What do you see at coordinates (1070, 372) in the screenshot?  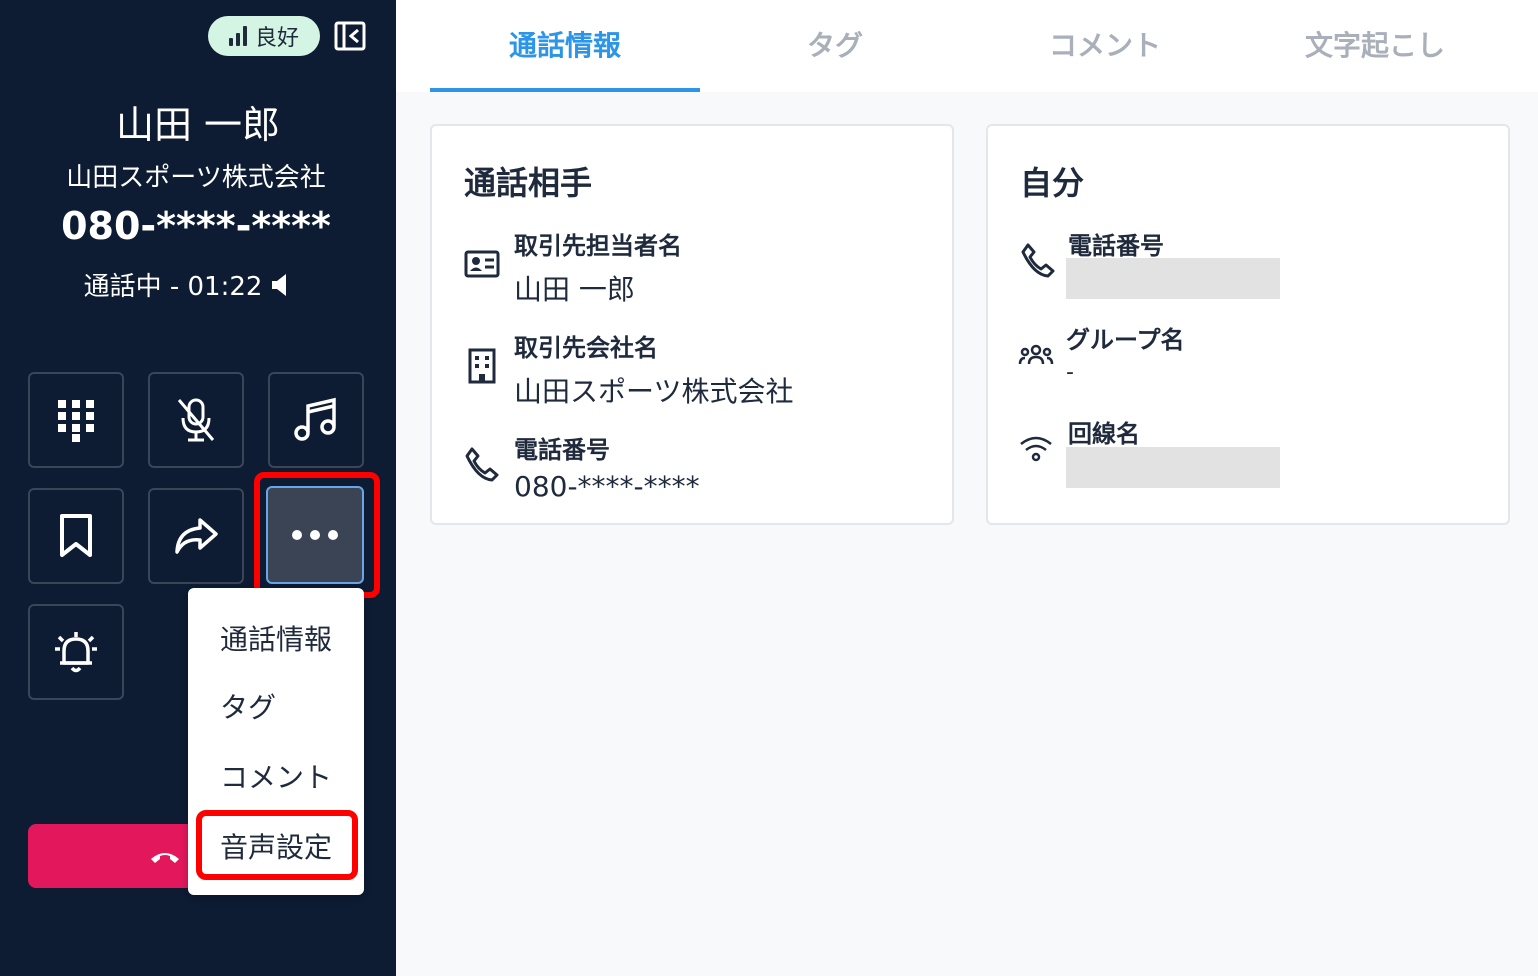 I see `group-value: -` at bounding box center [1070, 372].